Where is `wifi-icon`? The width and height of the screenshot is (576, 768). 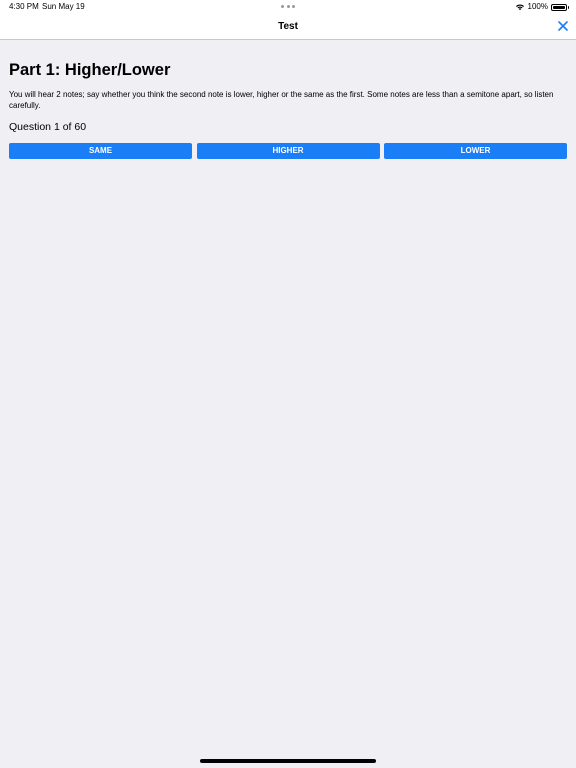 wifi-icon is located at coordinates (519, 7).